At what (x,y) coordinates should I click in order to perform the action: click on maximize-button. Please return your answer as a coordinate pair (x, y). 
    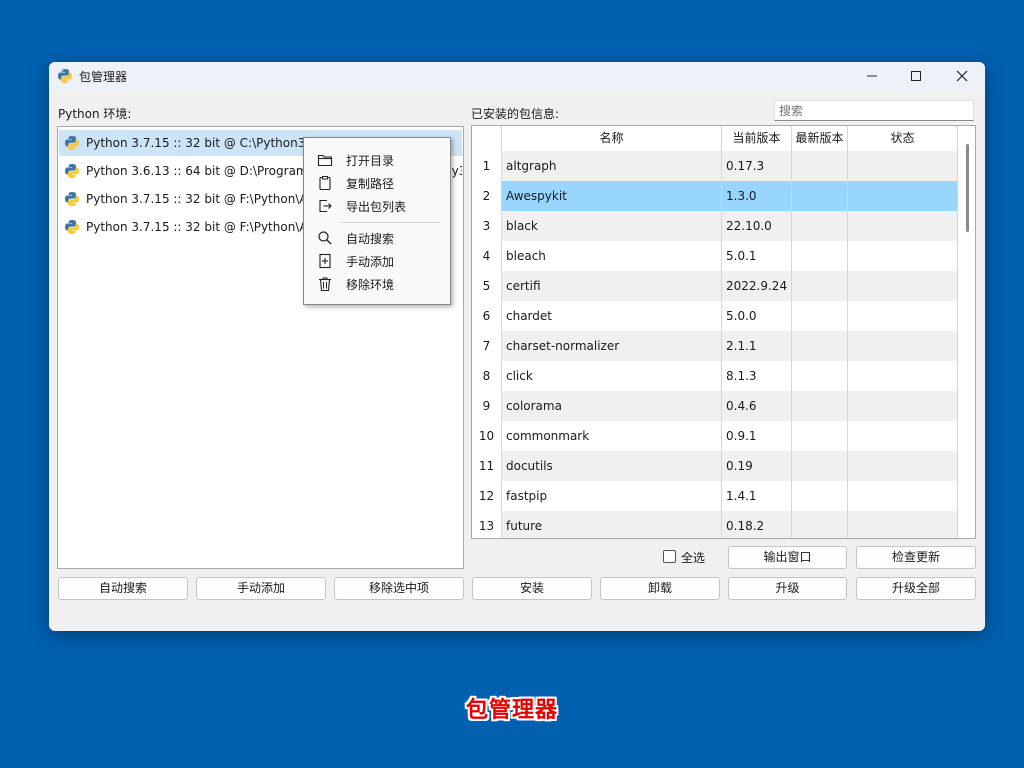
    Looking at the image, I should click on (916, 76).